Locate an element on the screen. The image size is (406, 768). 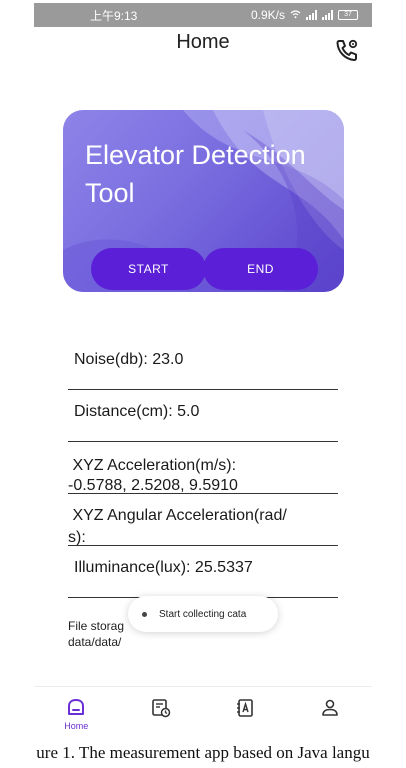
toast-dot-icon is located at coordinates (144, 614).